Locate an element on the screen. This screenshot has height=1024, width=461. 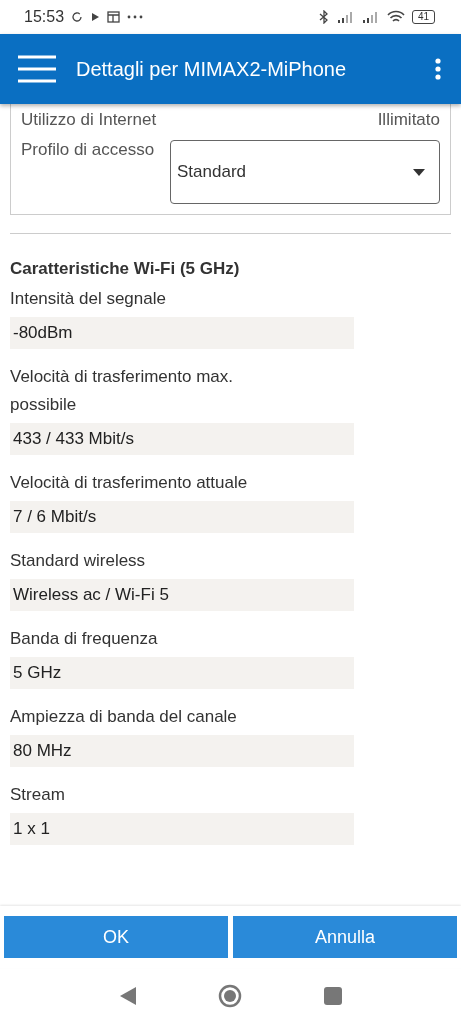
home-icon is located at coordinates (229, 996).